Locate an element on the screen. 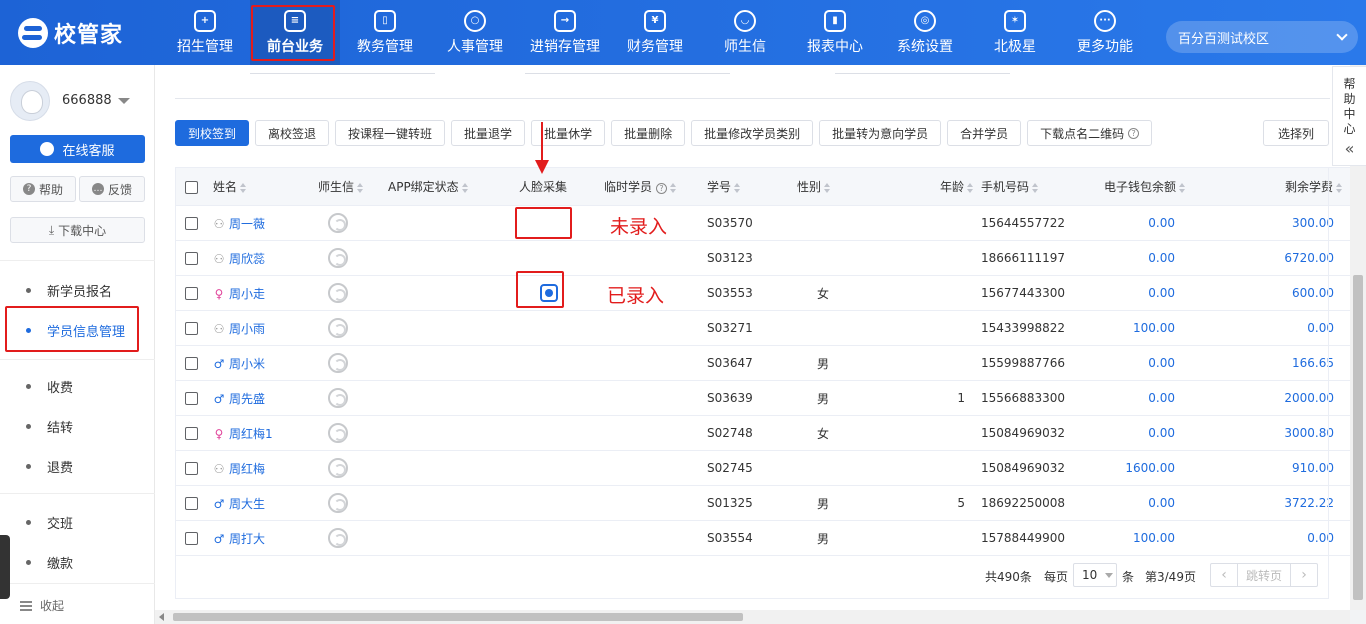 The height and width of the screenshot is (624, 1366). col-phone: 手机号码 is located at coordinates (1031, 186).